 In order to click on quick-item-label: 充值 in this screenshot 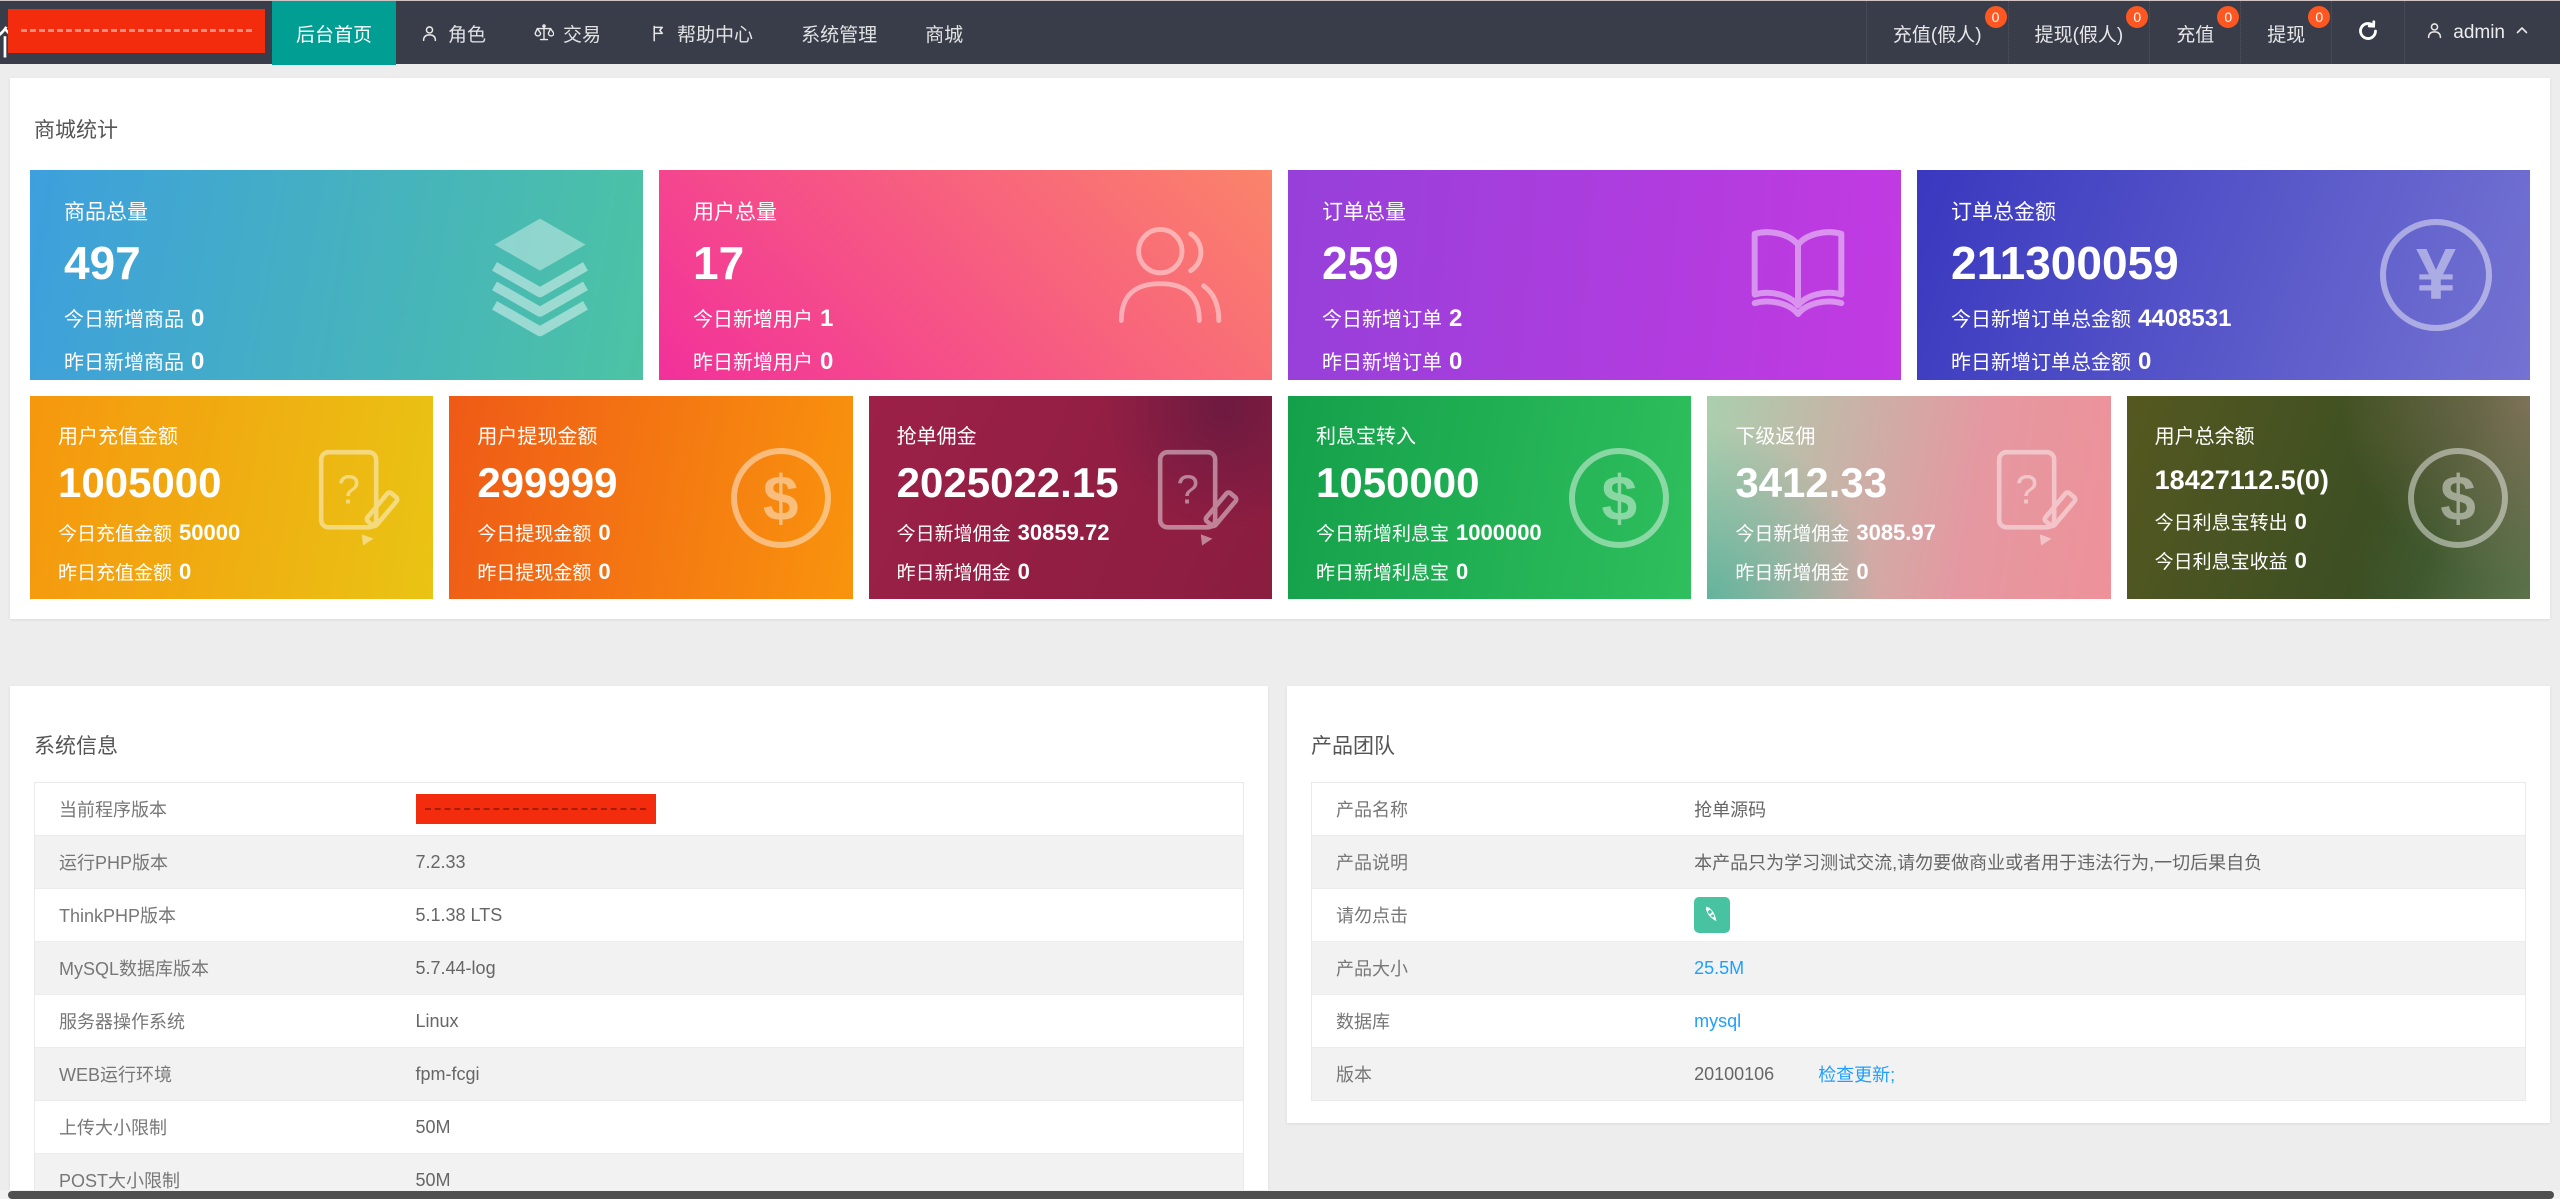, I will do `click(2195, 35)`.